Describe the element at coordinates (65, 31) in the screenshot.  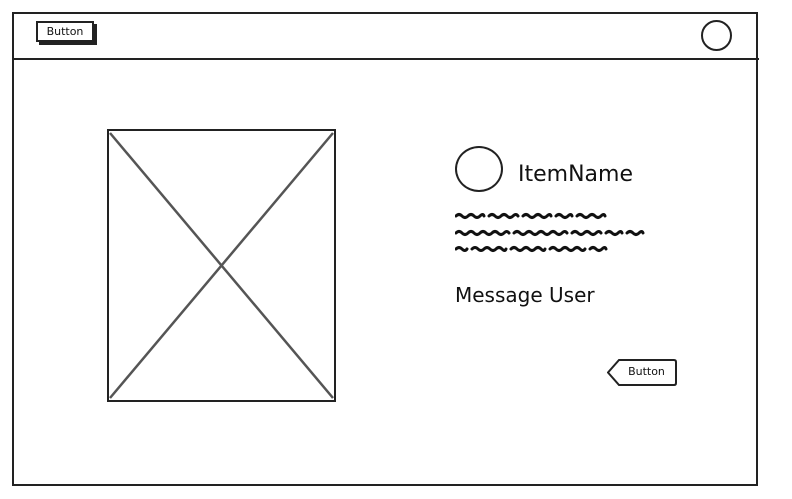
I see `header-button: Button` at that location.